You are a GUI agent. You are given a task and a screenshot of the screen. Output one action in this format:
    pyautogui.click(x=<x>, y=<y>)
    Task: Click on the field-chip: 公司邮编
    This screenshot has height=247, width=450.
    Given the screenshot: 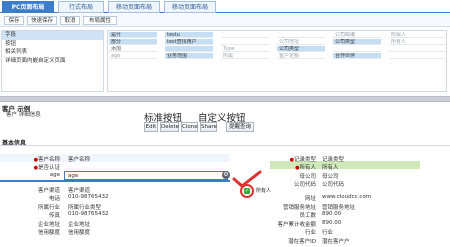 What is the action you would take?
    pyautogui.click(x=357, y=35)
    